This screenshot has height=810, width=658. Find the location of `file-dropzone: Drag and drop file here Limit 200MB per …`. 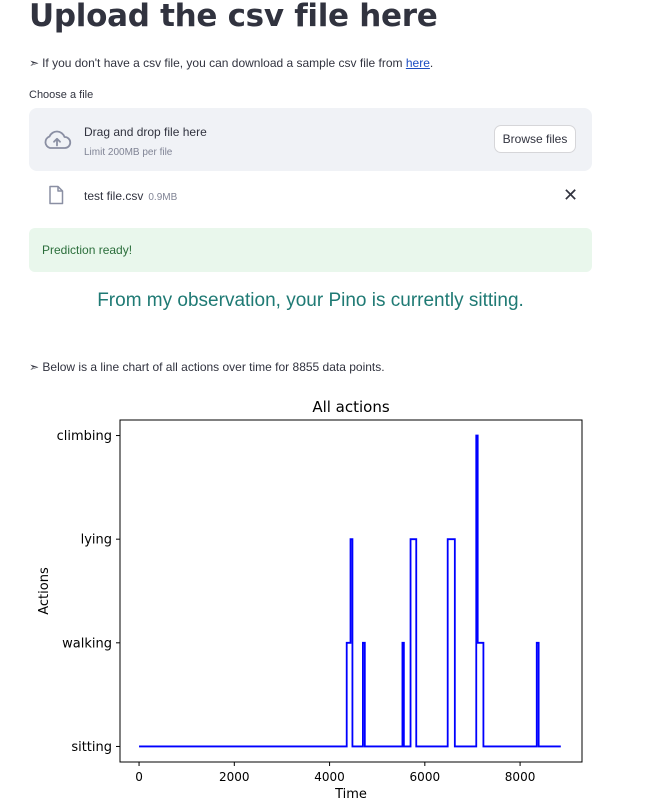

file-dropzone: Drag and drop file here Limit 200MB per … is located at coordinates (310, 139).